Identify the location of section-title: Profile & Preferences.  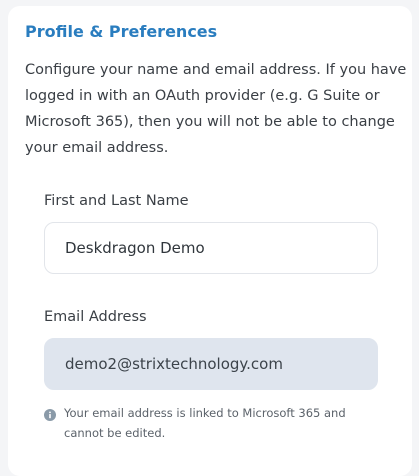
(121, 31).